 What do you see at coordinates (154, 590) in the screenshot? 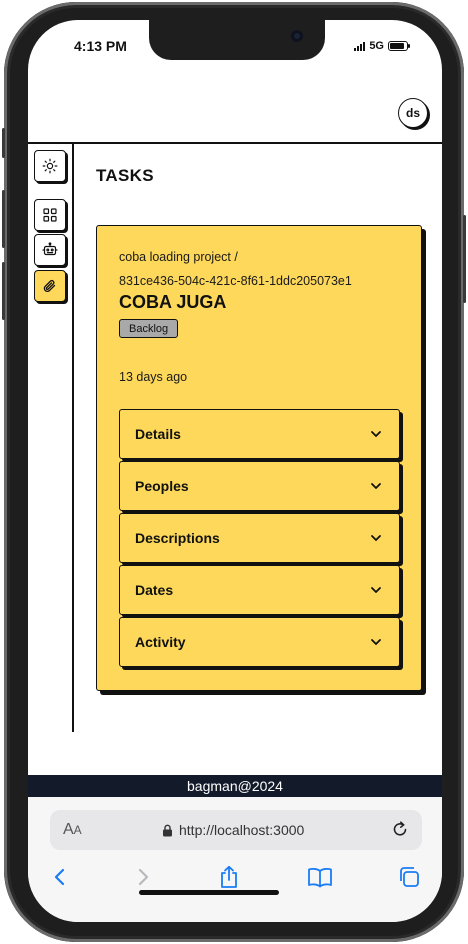
I see `accordion-label: Dates` at bounding box center [154, 590].